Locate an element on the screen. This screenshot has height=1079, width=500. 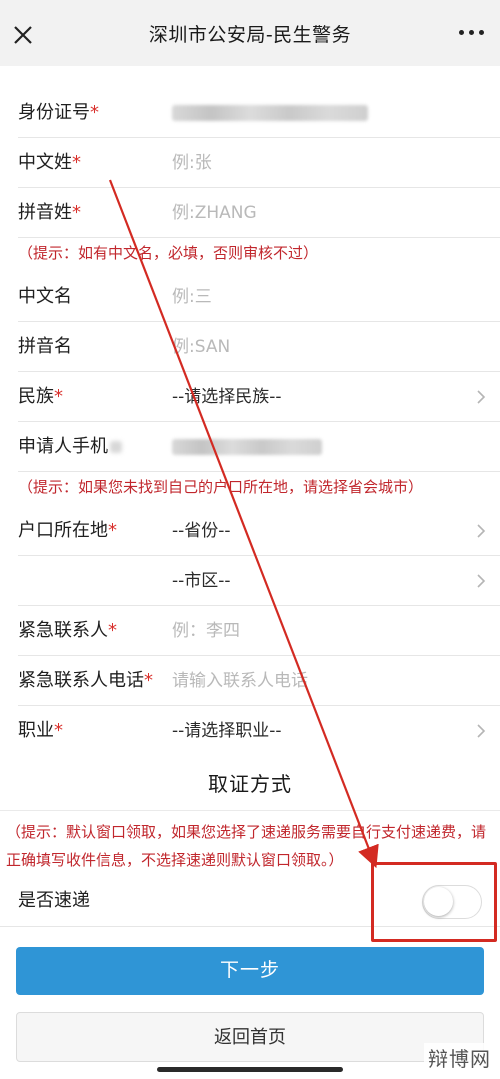
emergency-phone-label: 紧急联系人电话 is located at coordinates (81, 680).